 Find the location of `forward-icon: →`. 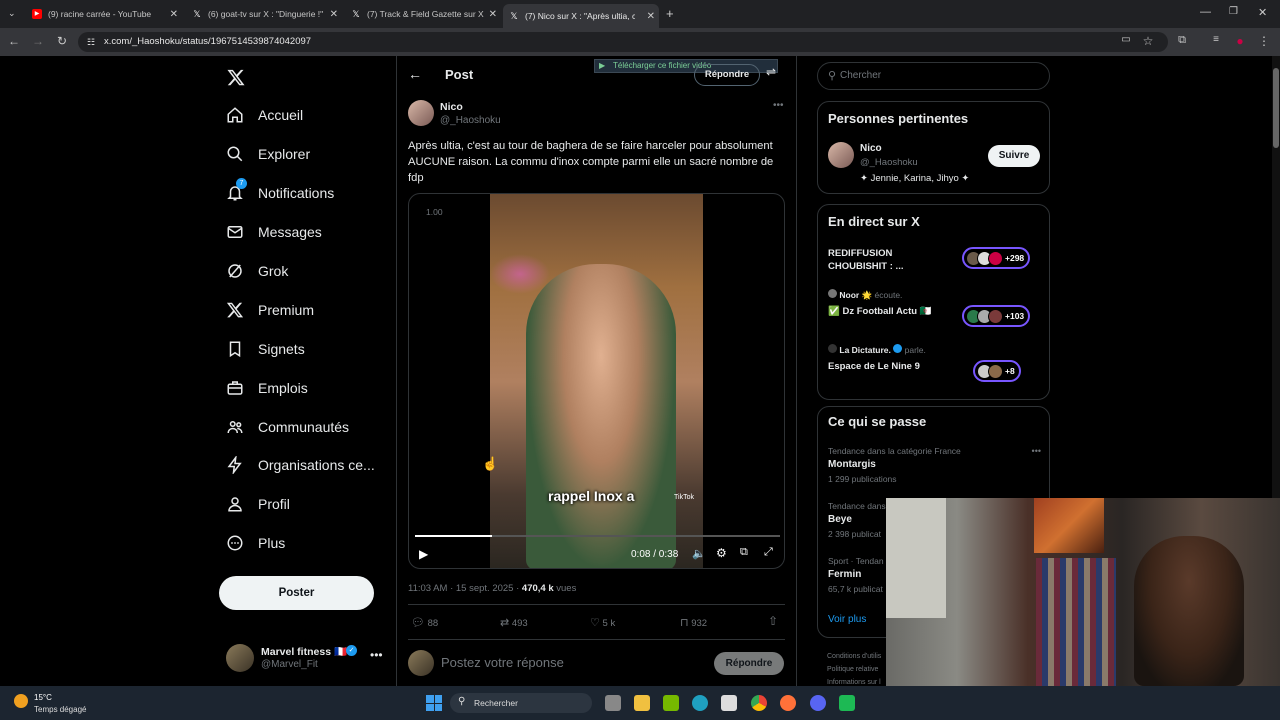

forward-icon: → is located at coordinates (38, 41).